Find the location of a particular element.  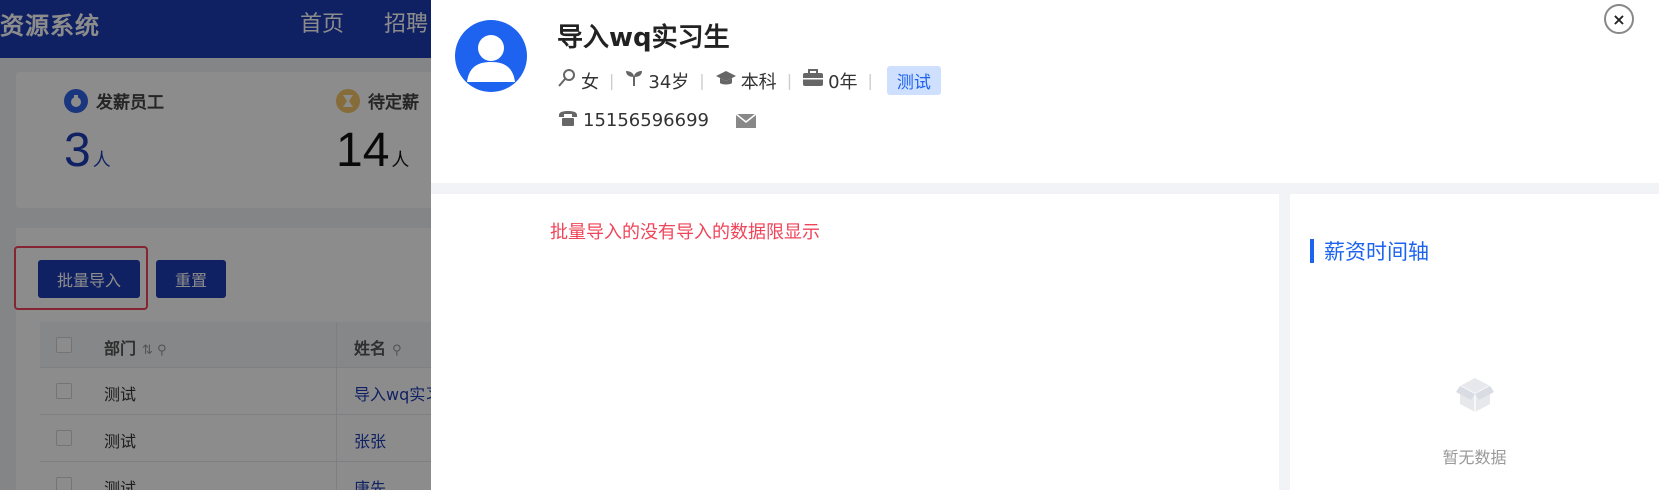

department-tag: 测试 is located at coordinates (913, 80).